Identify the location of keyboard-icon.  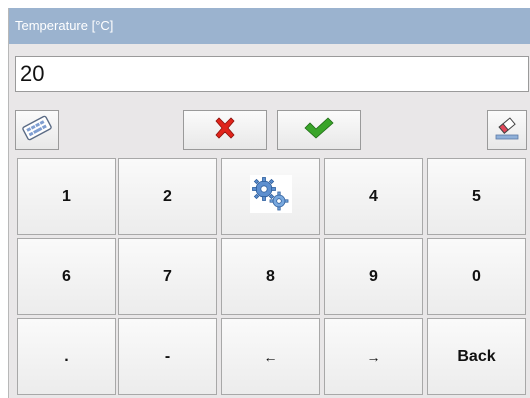
(37, 130).